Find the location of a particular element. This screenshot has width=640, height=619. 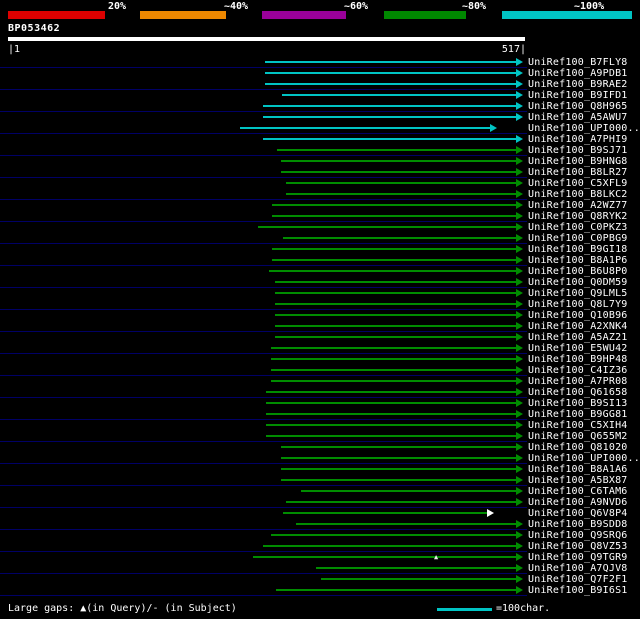

hit-label: UniRef100_B8A1P6 is located at coordinates (578, 260).